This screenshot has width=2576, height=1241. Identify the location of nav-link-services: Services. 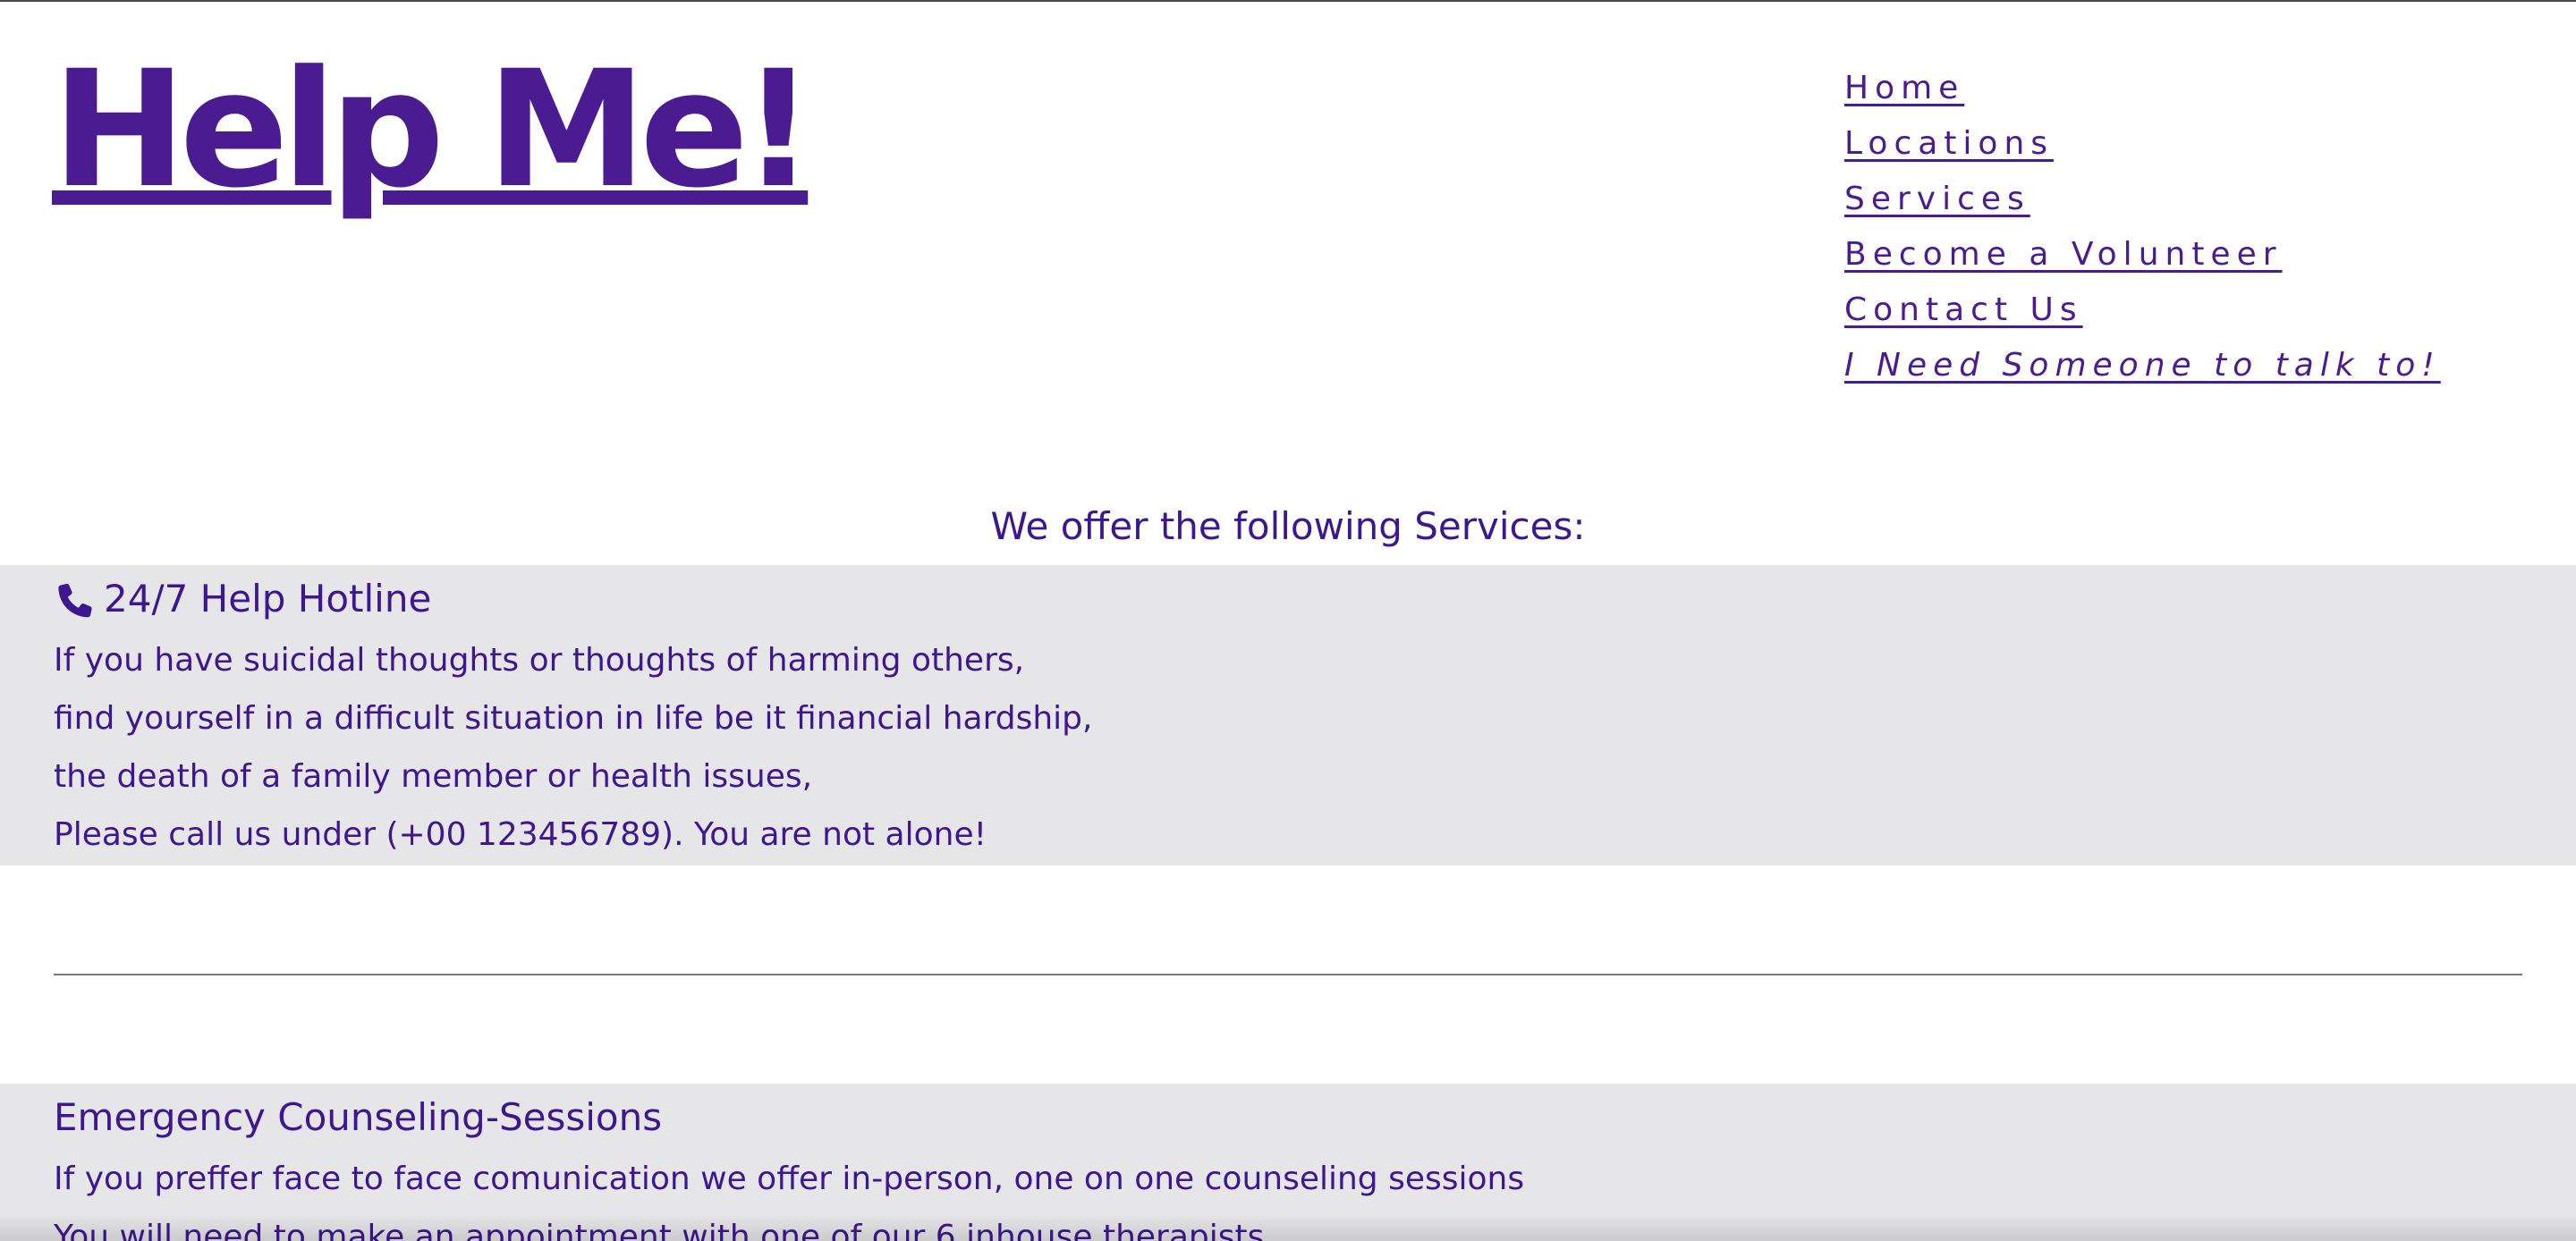
(2142, 199).